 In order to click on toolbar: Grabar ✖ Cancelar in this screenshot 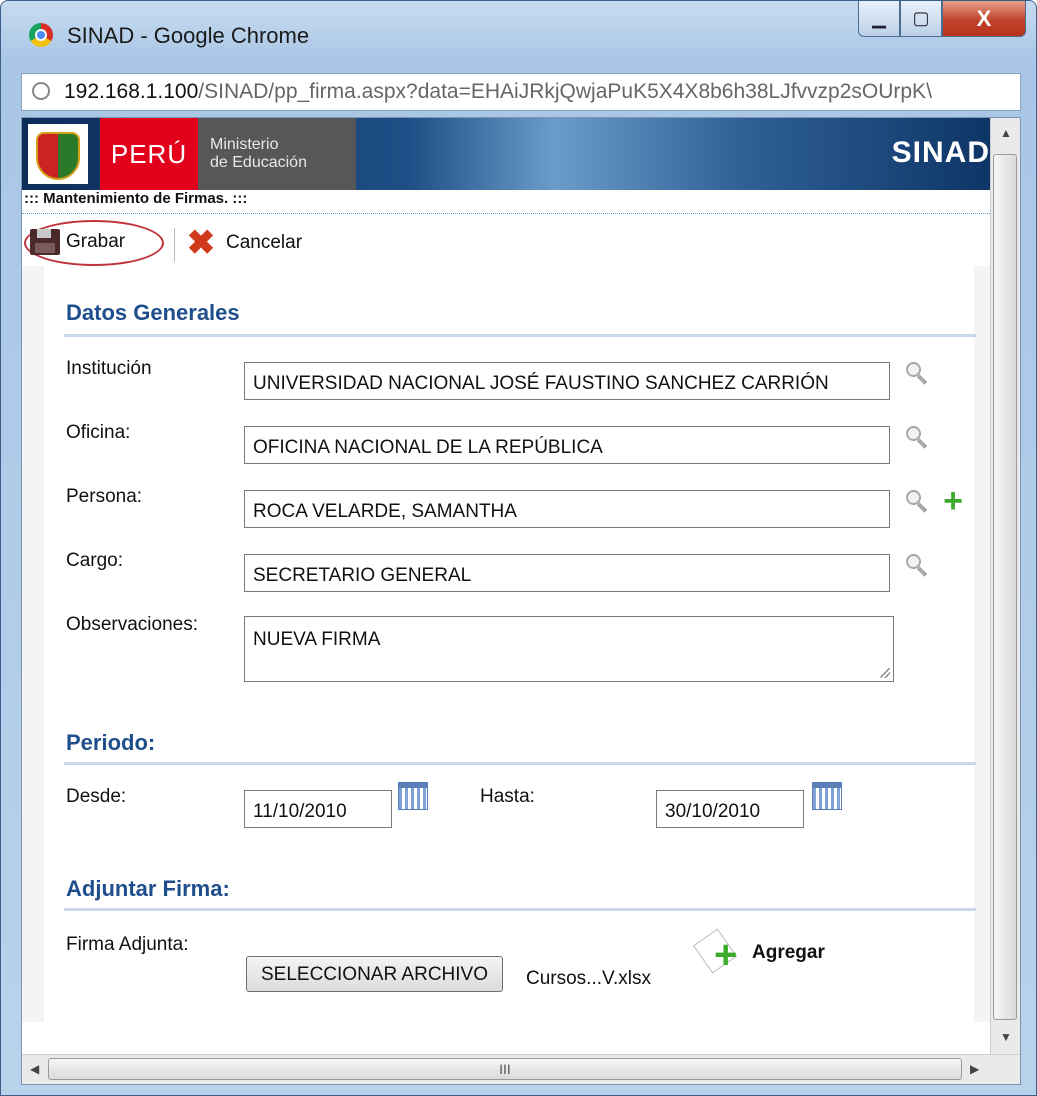, I will do `click(506, 243)`.